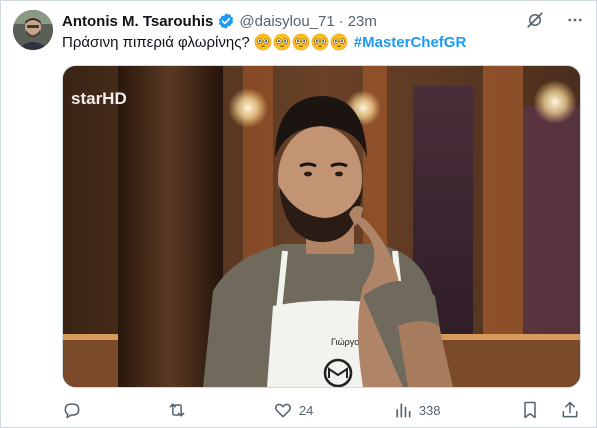 The image size is (597, 428). I want to click on tweet-text: Πράσινη πιπεριά φλωρίνης? #MasterChefGR, so click(264, 42).